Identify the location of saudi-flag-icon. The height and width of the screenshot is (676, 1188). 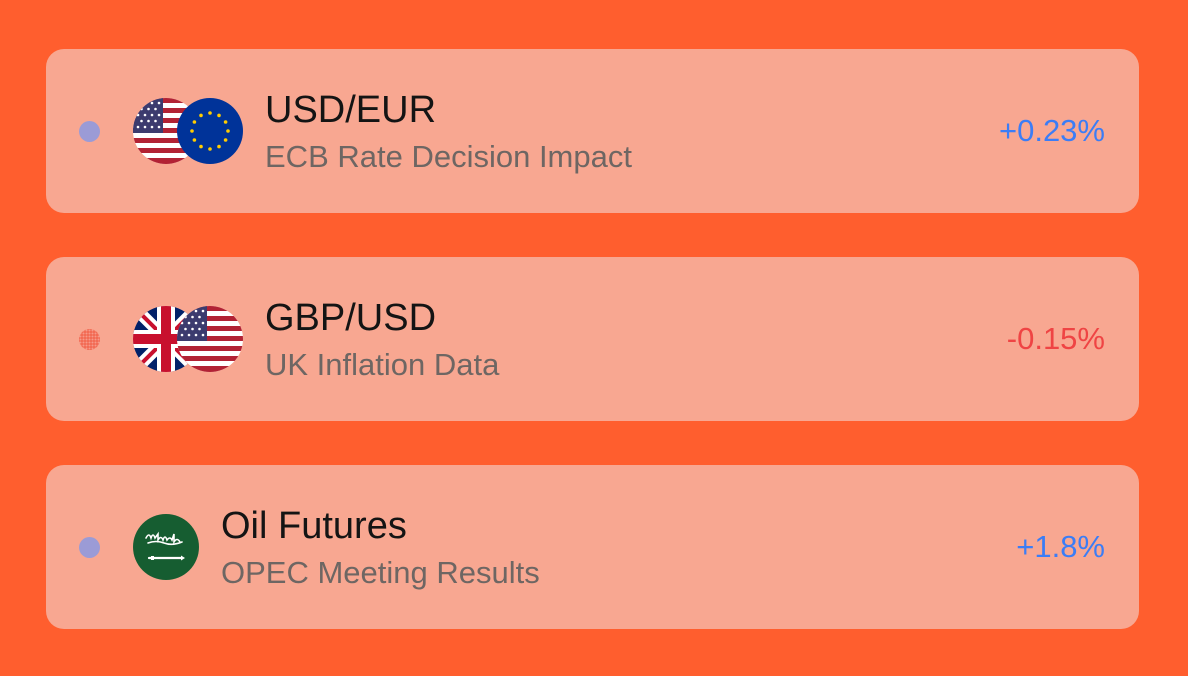
(166, 547).